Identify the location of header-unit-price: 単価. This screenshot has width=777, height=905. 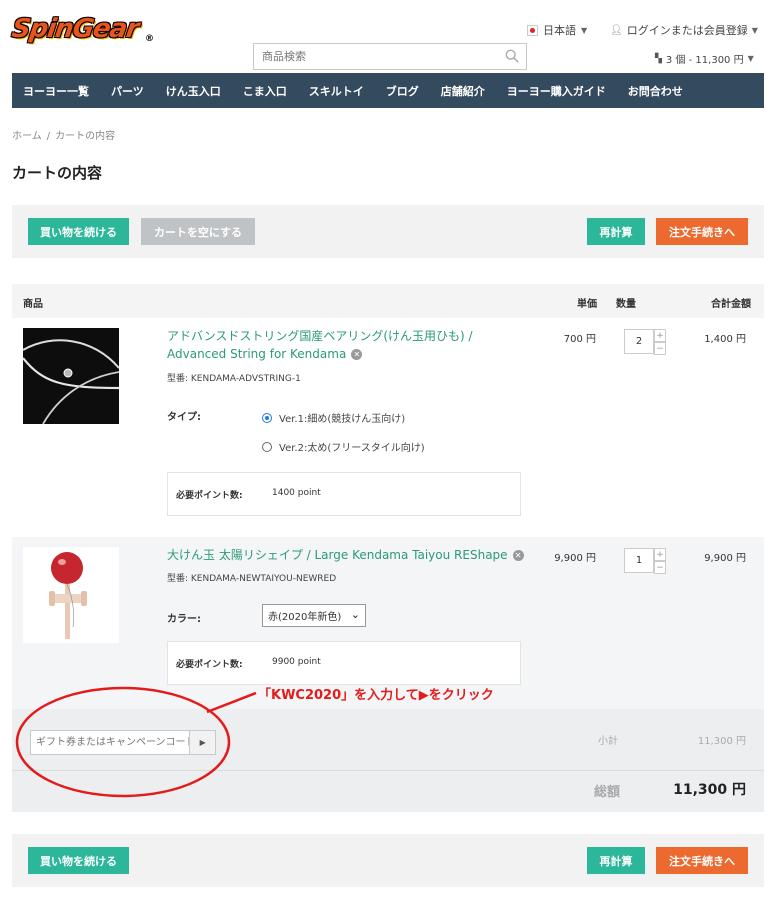
(587, 304).